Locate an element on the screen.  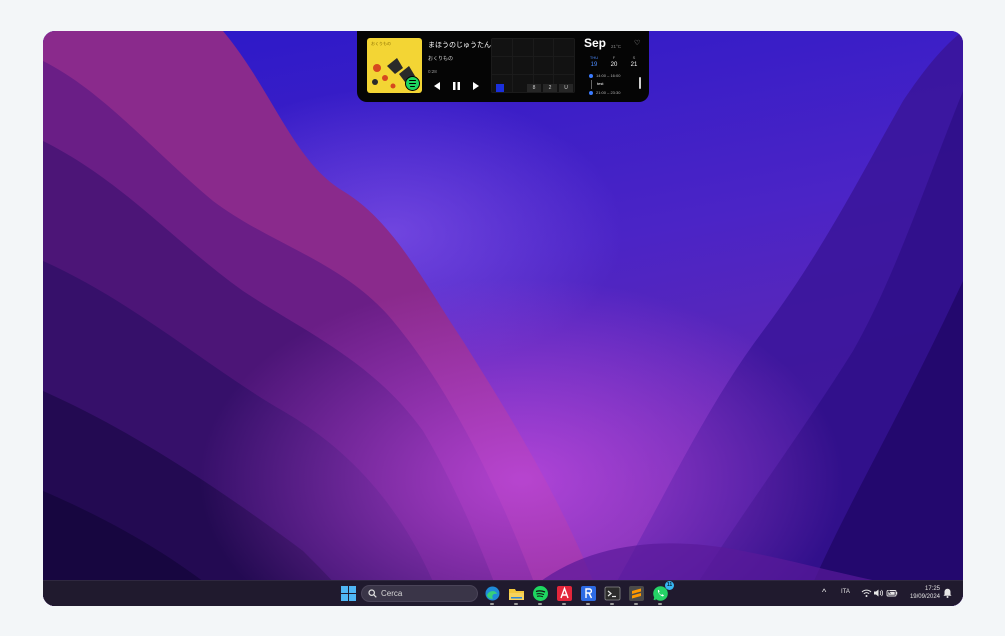
day-name: F is located at coordinates (614, 57).